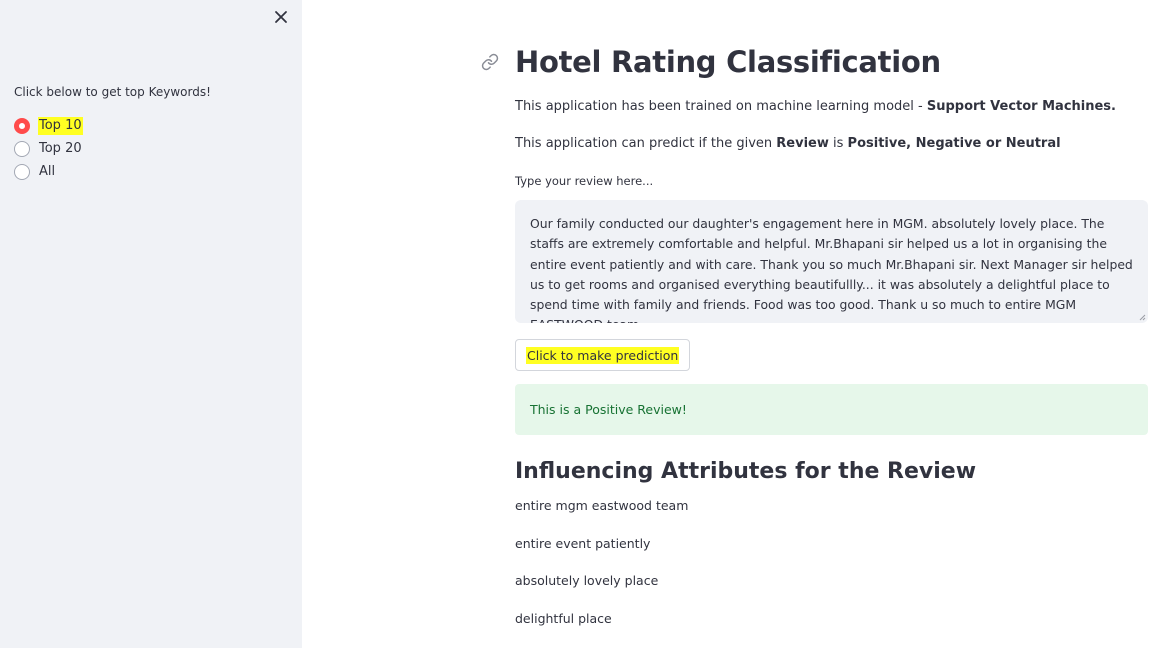  Describe the element at coordinates (587, 580) in the screenshot. I see `attribute-item: absolutely lovely place` at that location.